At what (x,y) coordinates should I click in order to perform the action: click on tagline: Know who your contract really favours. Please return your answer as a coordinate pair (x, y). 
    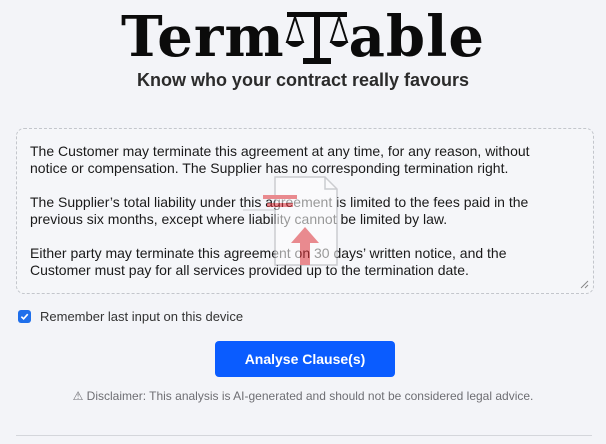
    Looking at the image, I should click on (303, 80).